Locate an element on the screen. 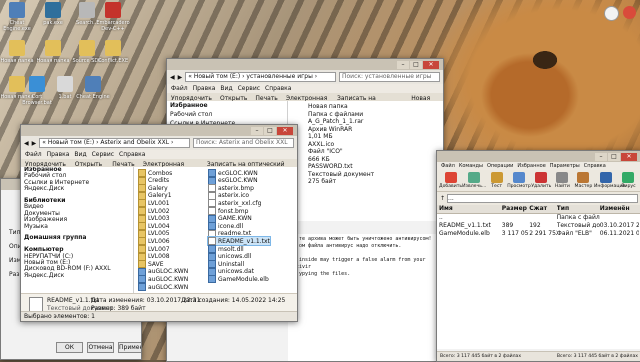 The width and height of the screenshot is (640, 362). menu-item: Операции is located at coordinates (500, 166).